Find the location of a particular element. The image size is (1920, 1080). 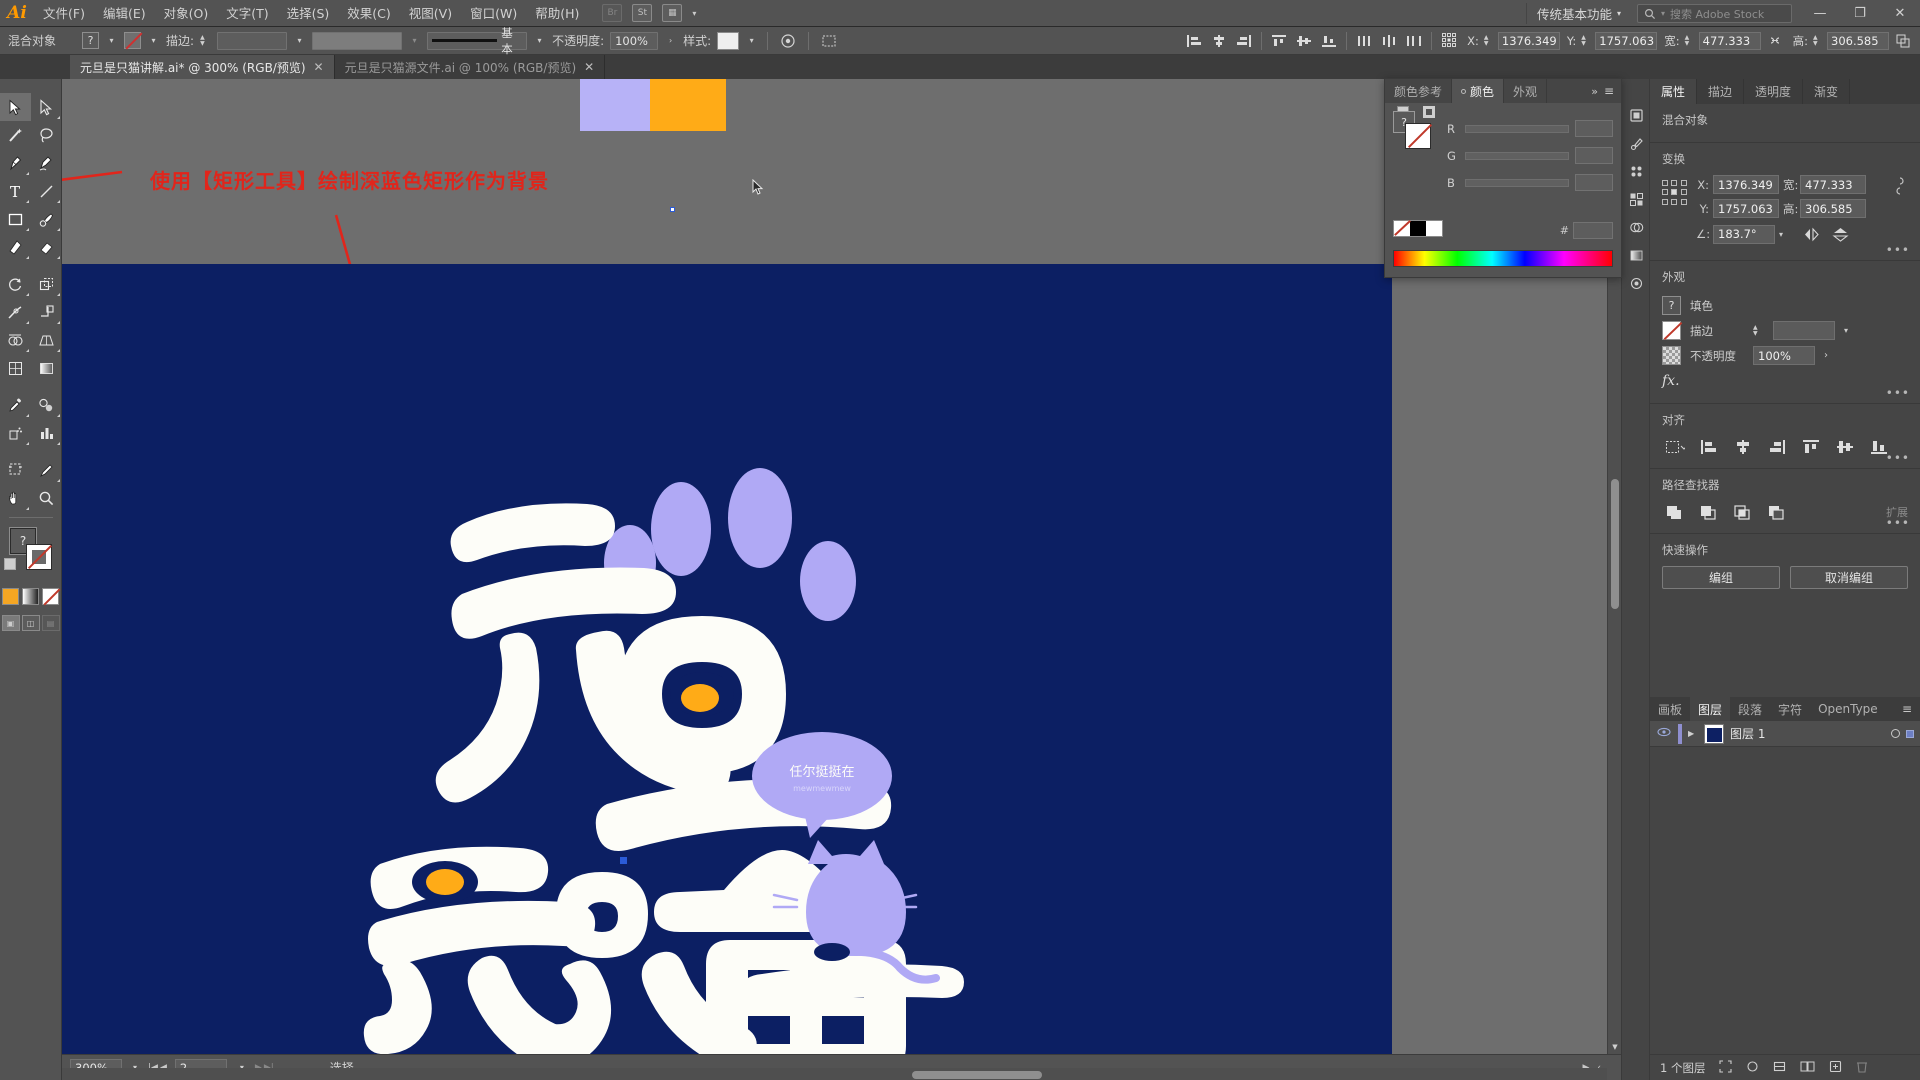

hand-tool is located at coordinates (15, 498).